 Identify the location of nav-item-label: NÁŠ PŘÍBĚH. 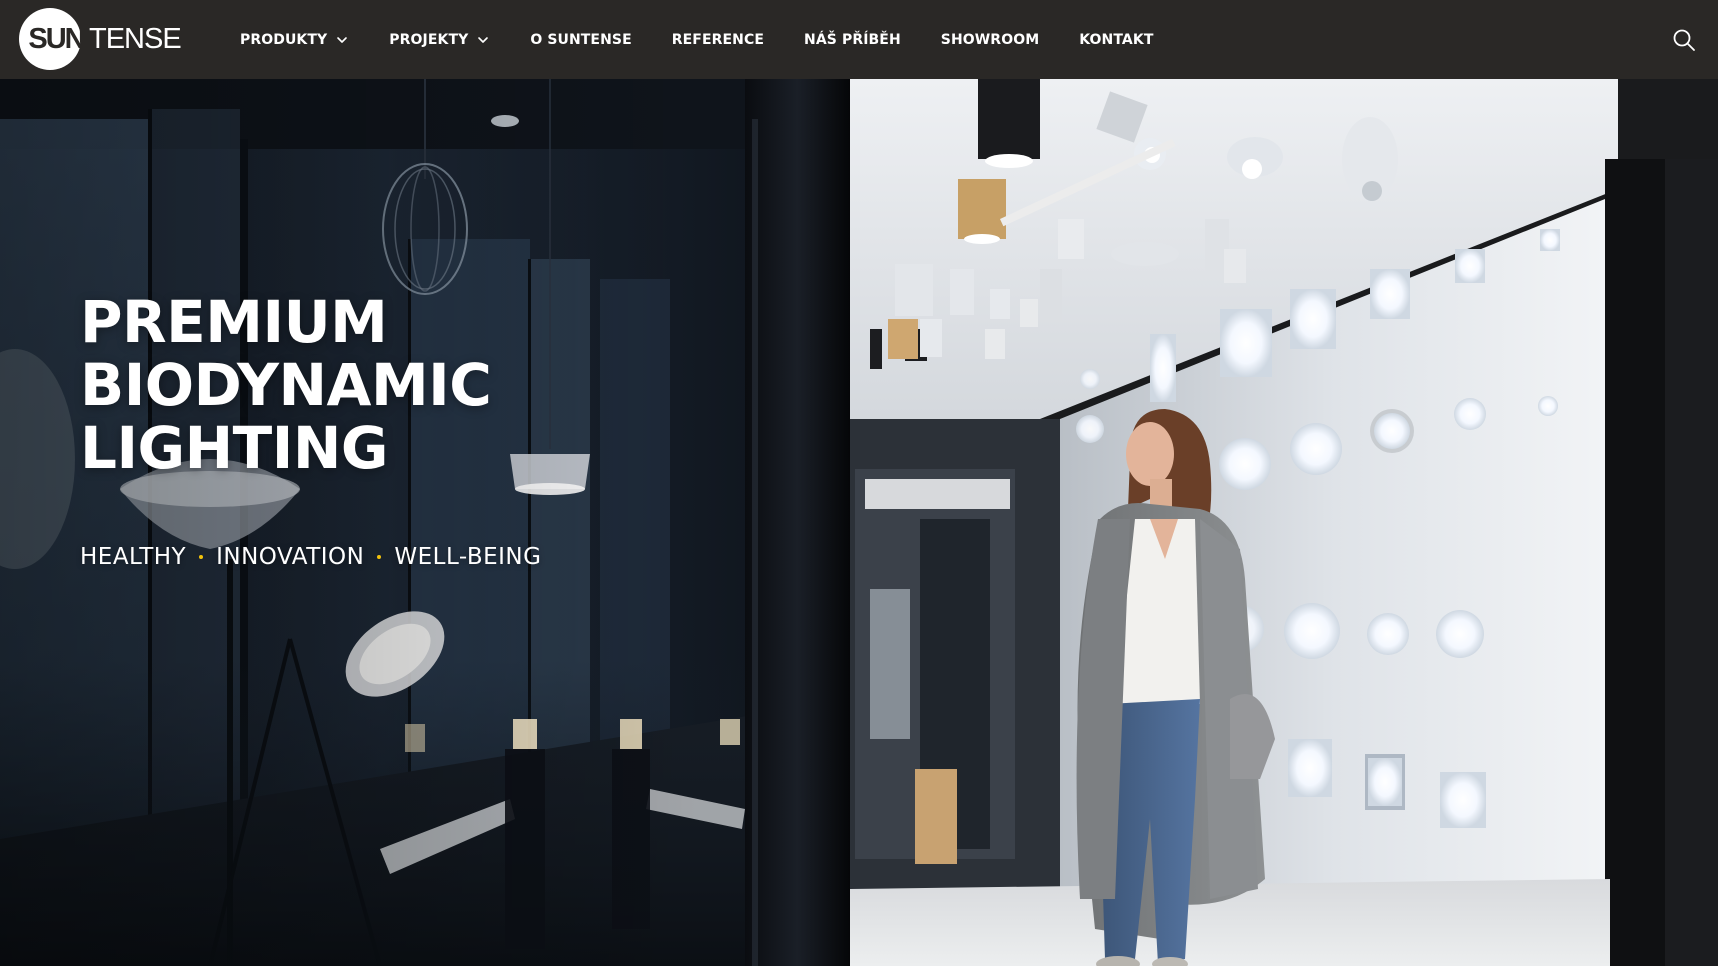
(852, 39).